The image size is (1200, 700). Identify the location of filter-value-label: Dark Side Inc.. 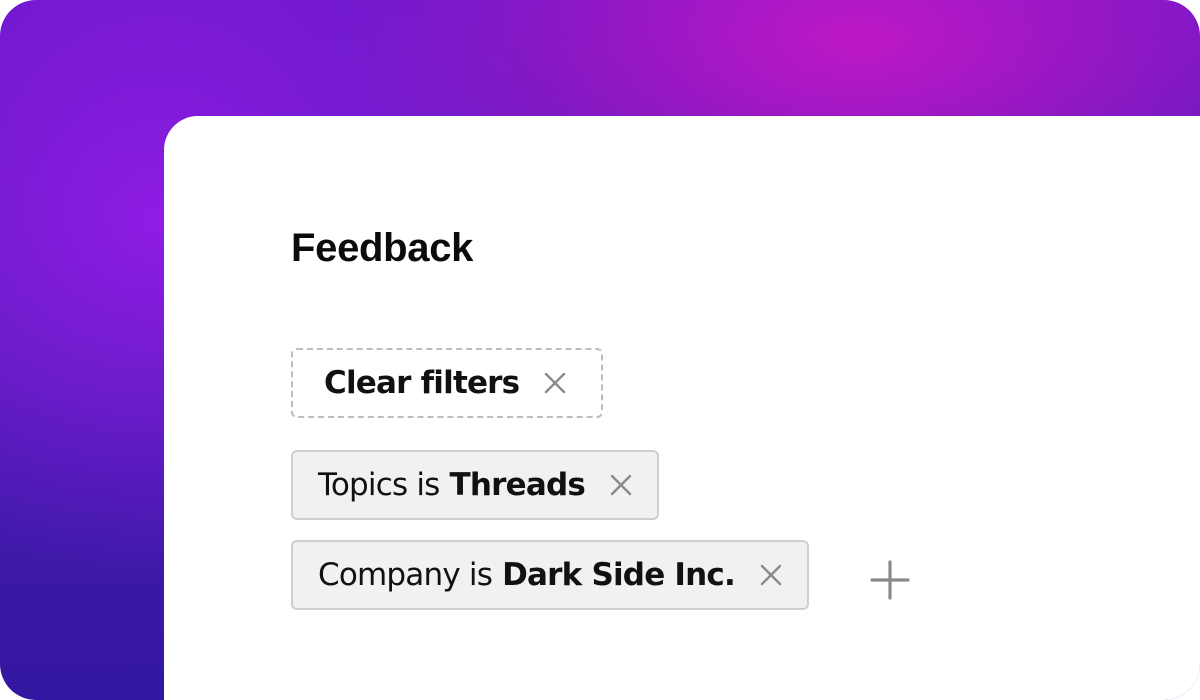
(619, 575).